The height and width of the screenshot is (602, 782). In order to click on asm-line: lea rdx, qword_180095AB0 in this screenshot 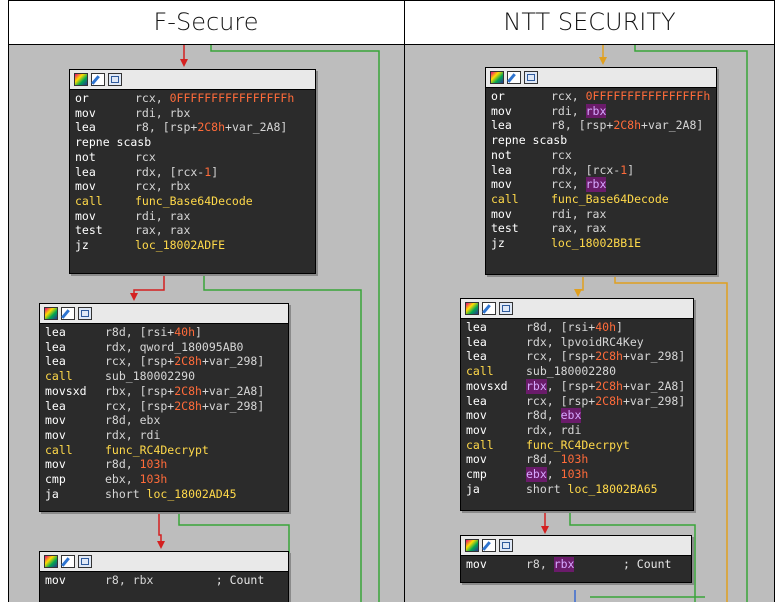, I will do `click(164, 347)`.